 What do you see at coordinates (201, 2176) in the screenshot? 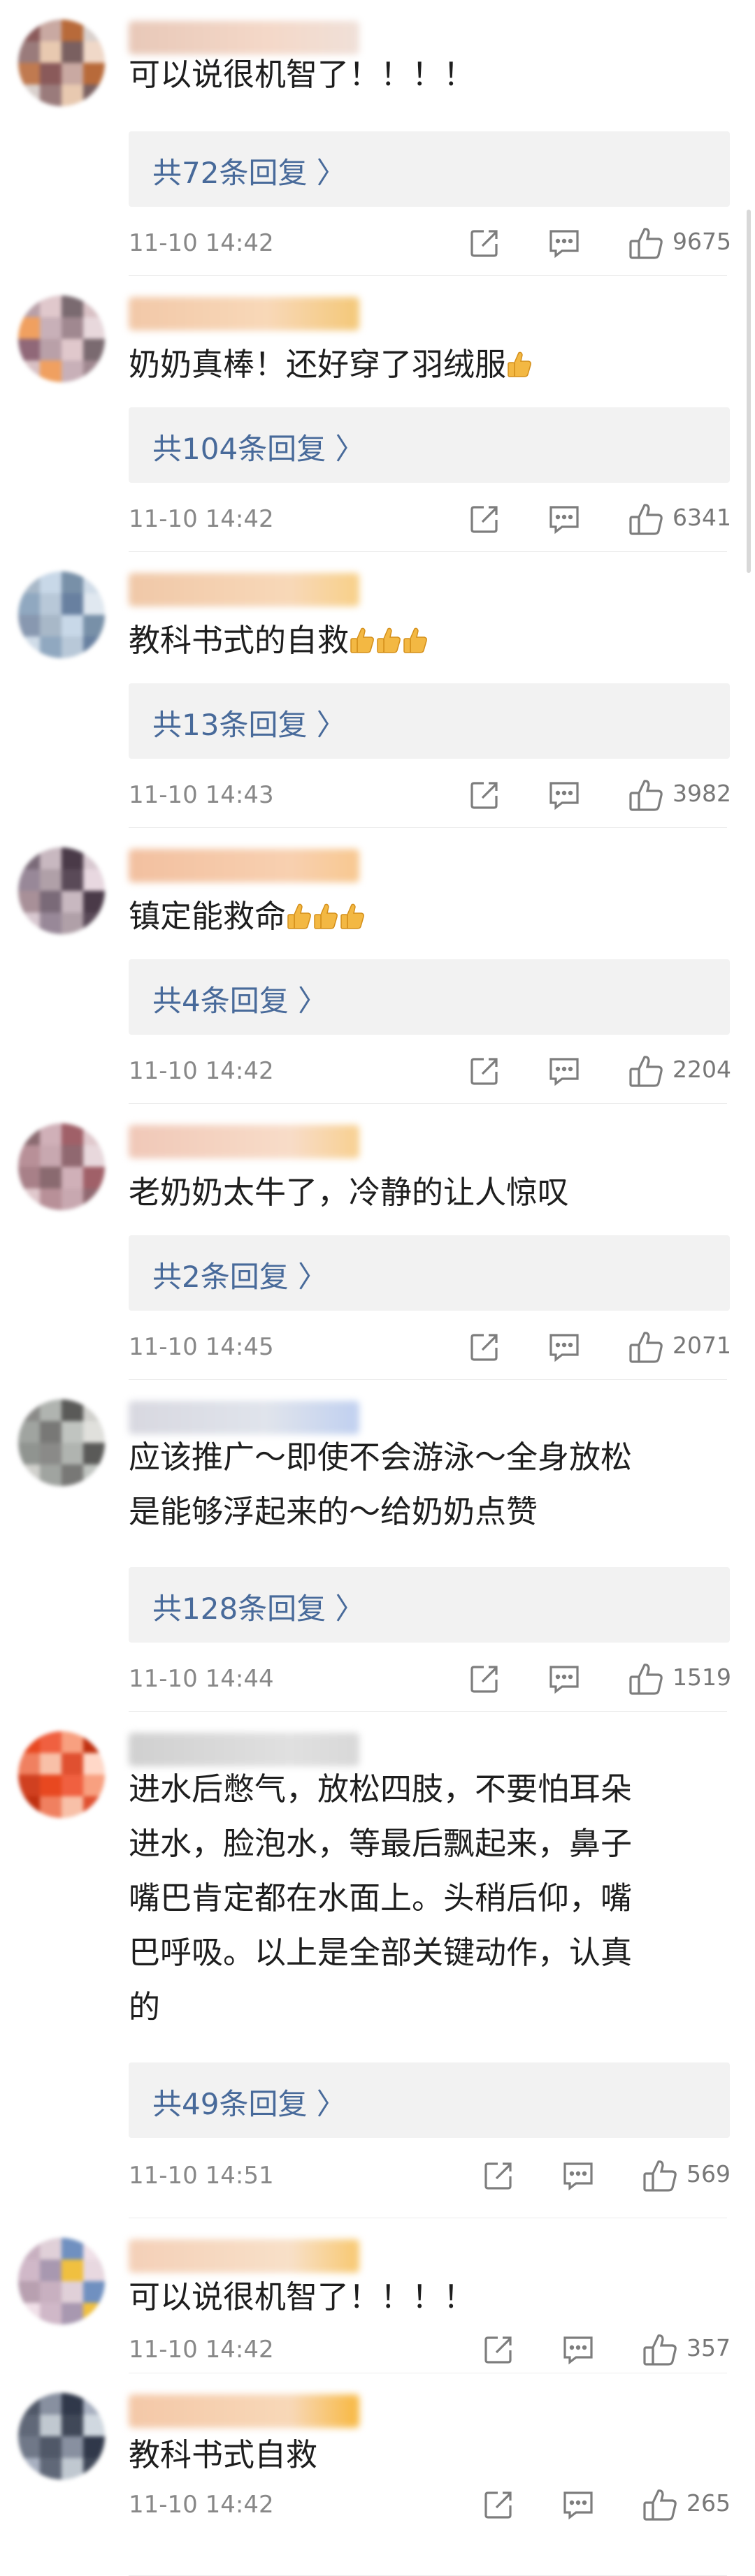
I see `timestamp: 11-10 14:51` at bounding box center [201, 2176].